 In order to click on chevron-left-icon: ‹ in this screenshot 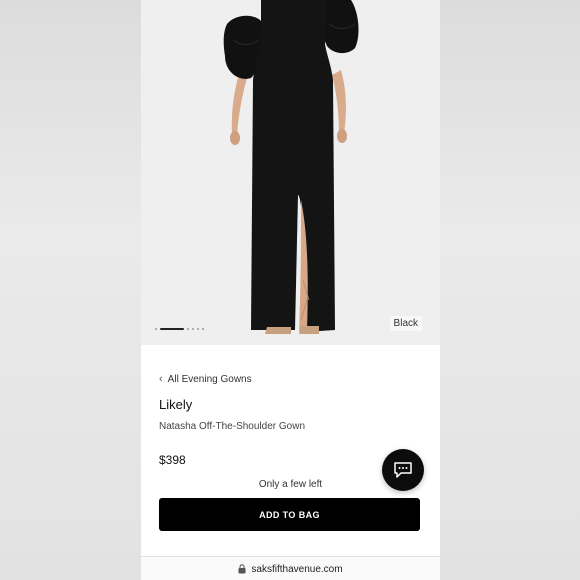, I will do `click(161, 379)`.